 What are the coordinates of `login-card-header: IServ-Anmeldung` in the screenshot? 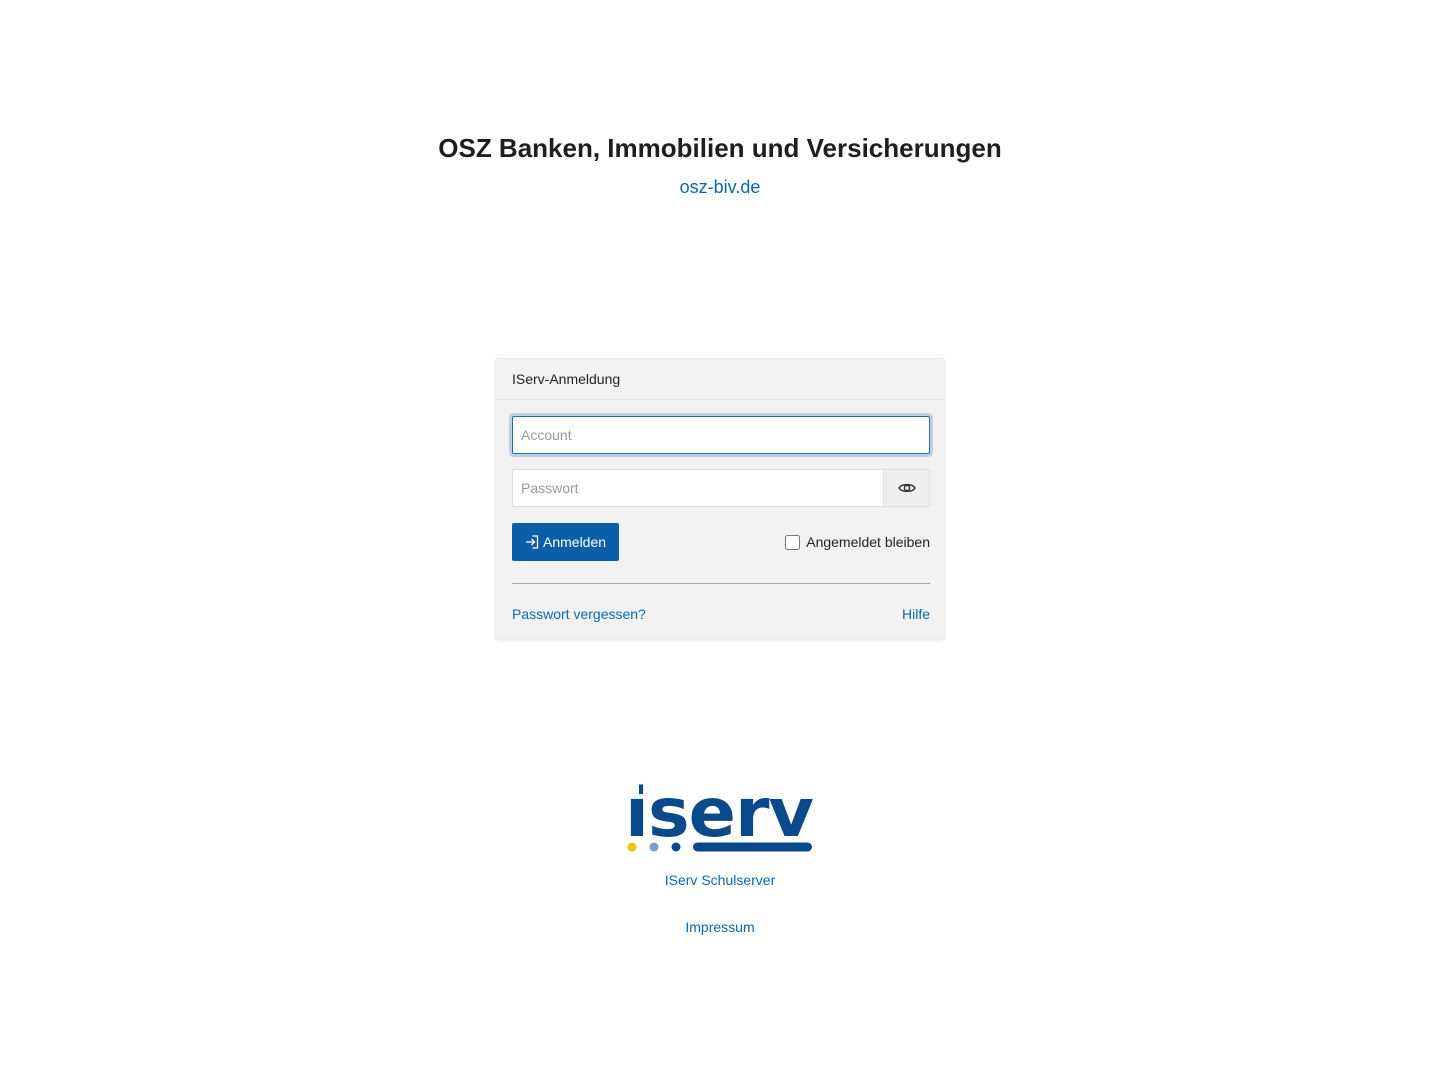 It's located at (720, 379).